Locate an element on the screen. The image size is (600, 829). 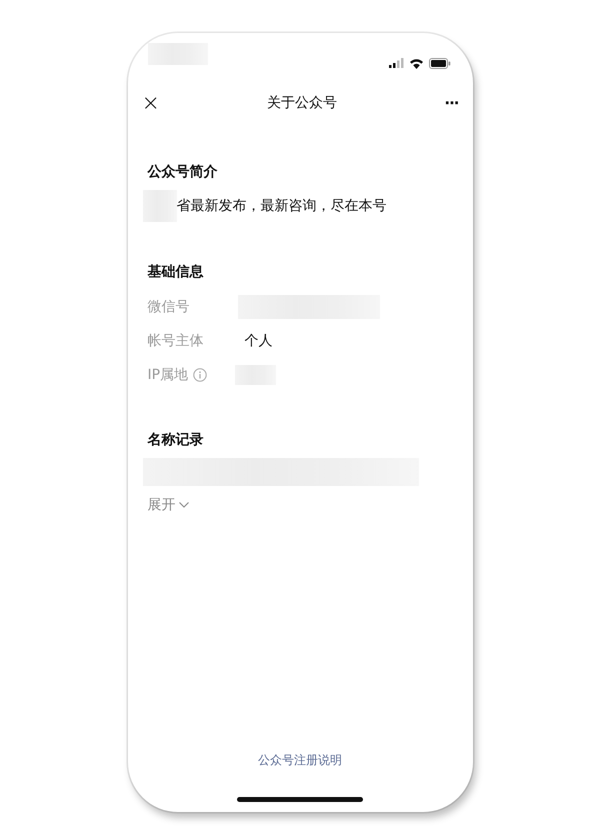
battery-icon is located at coordinates (439, 63).